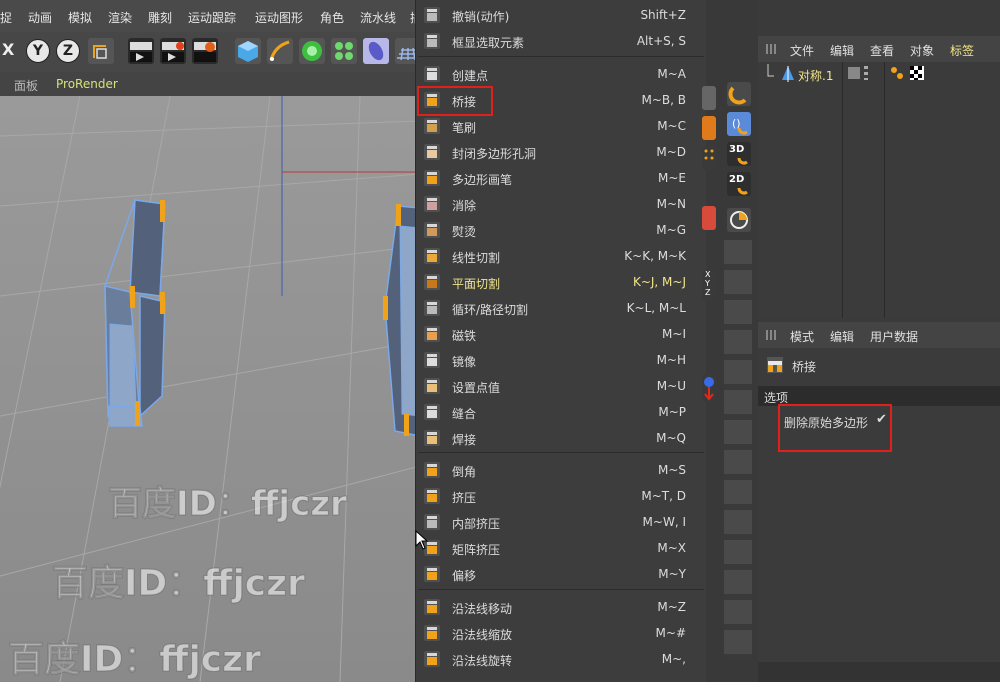 This screenshot has height=682, width=1000. Describe the element at coordinates (101, 51) in the screenshot. I see `coordinate-system-icon` at that location.